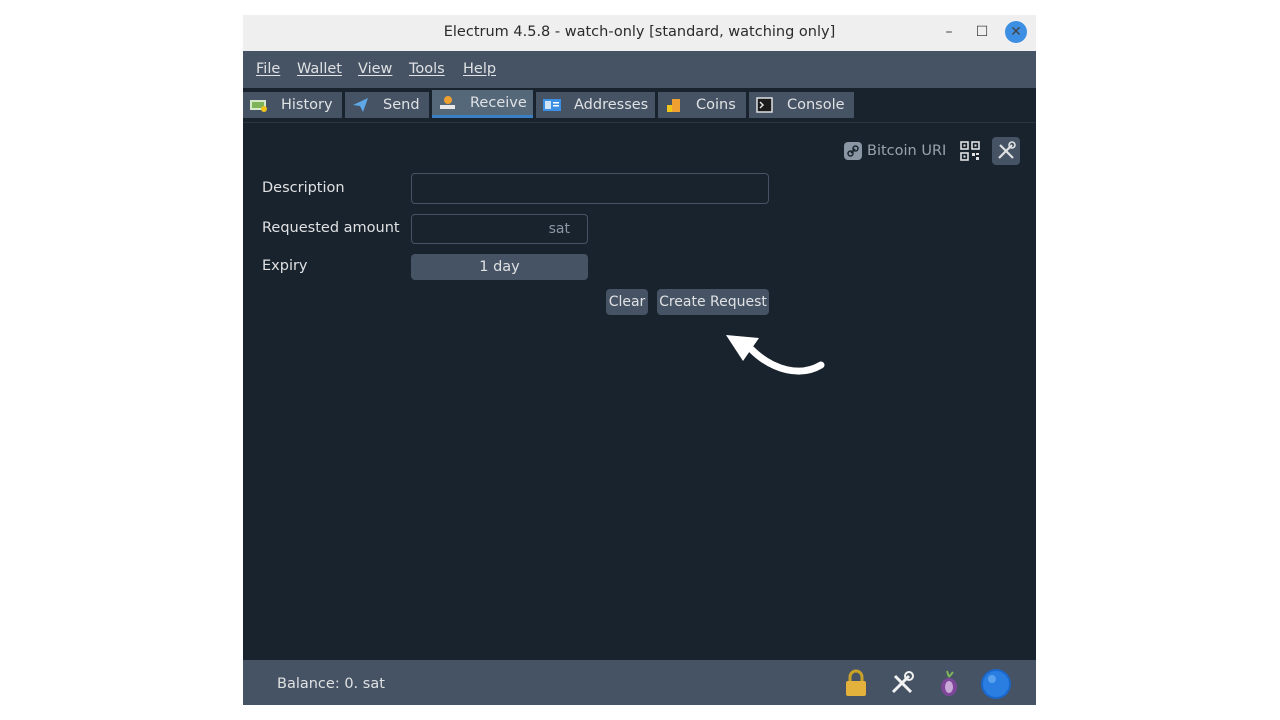 This screenshot has height=720, width=1280. I want to click on amount-input: sat, so click(499, 229).